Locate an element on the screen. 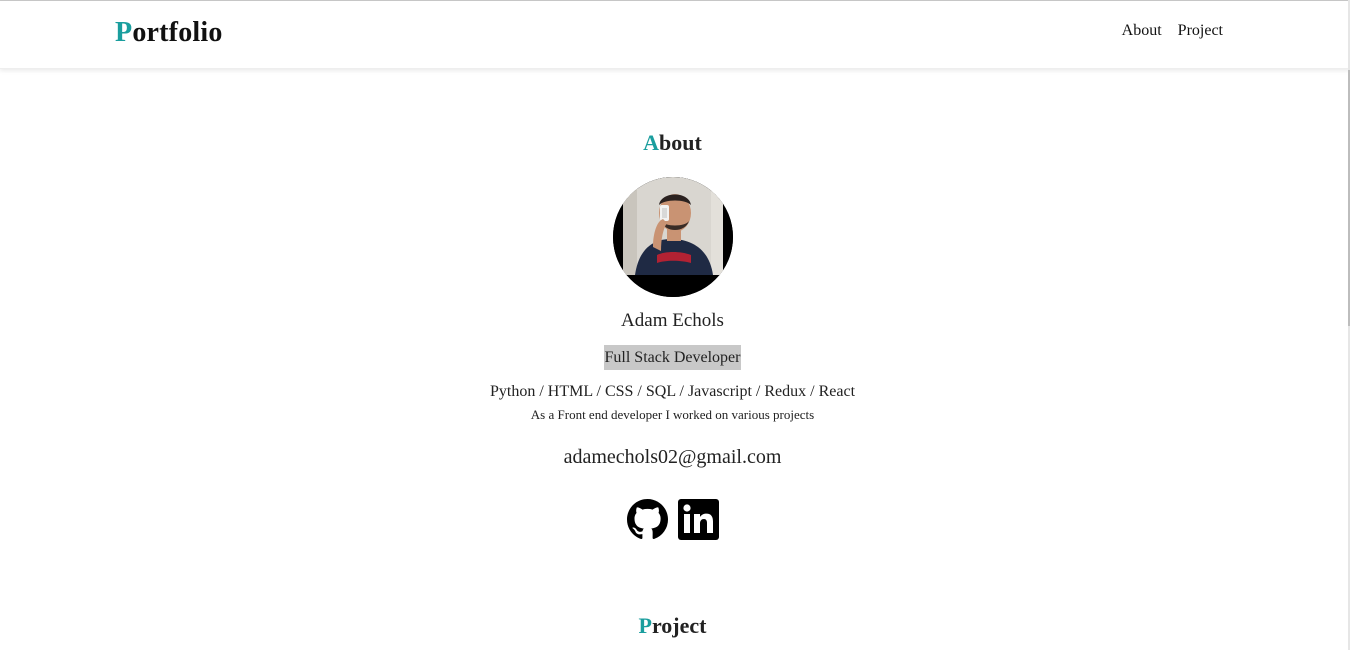 The height and width of the screenshot is (650, 1350). brand-logo: Portfolio is located at coordinates (169, 33).